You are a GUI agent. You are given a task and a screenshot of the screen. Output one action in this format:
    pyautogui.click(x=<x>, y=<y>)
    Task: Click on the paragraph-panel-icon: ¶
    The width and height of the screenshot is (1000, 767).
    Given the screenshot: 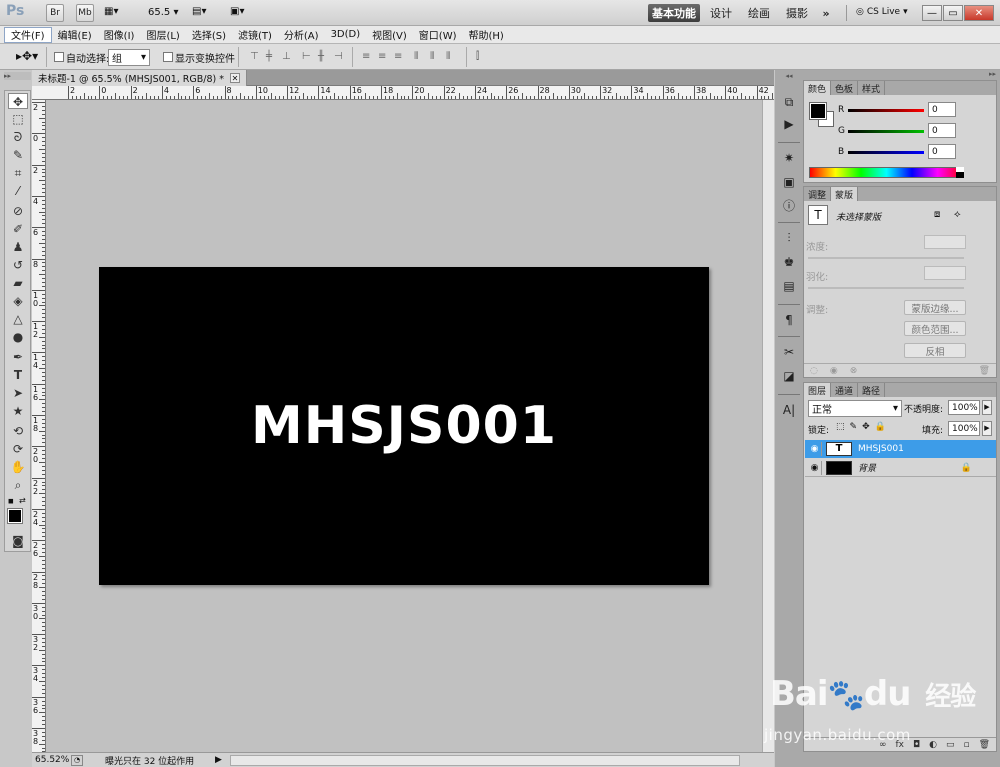 What is the action you would take?
    pyautogui.click(x=789, y=320)
    